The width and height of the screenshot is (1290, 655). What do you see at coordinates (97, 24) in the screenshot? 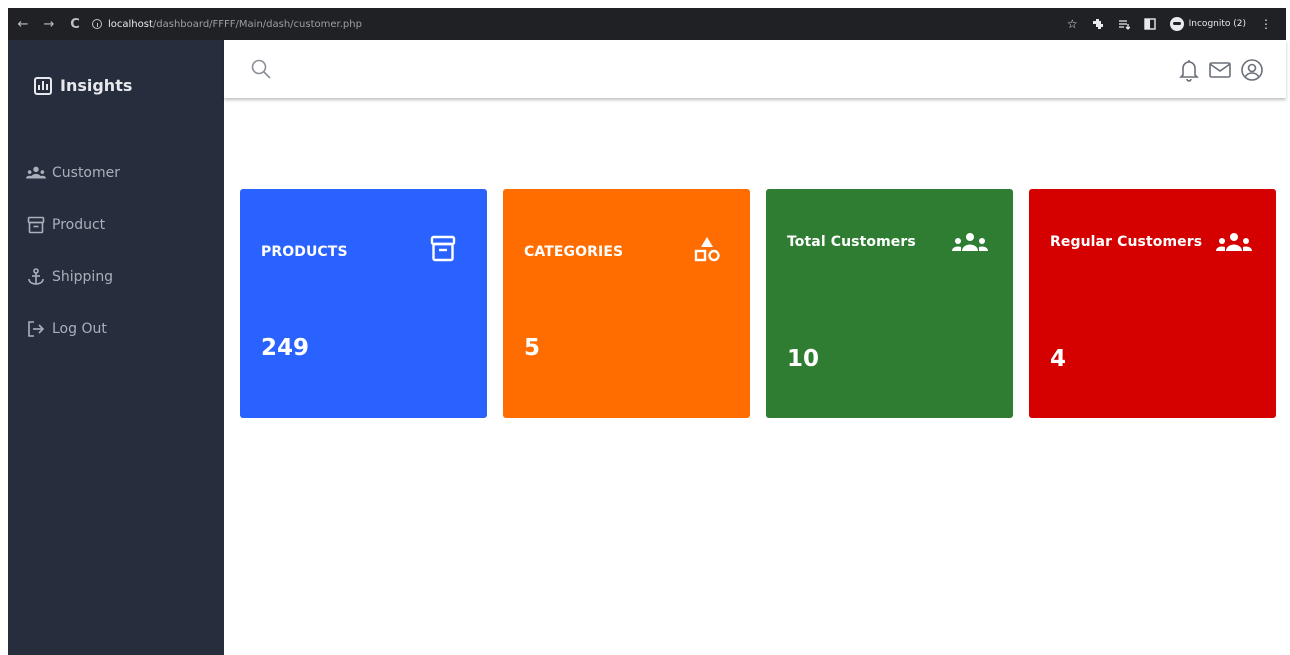
I see `info-icon` at bounding box center [97, 24].